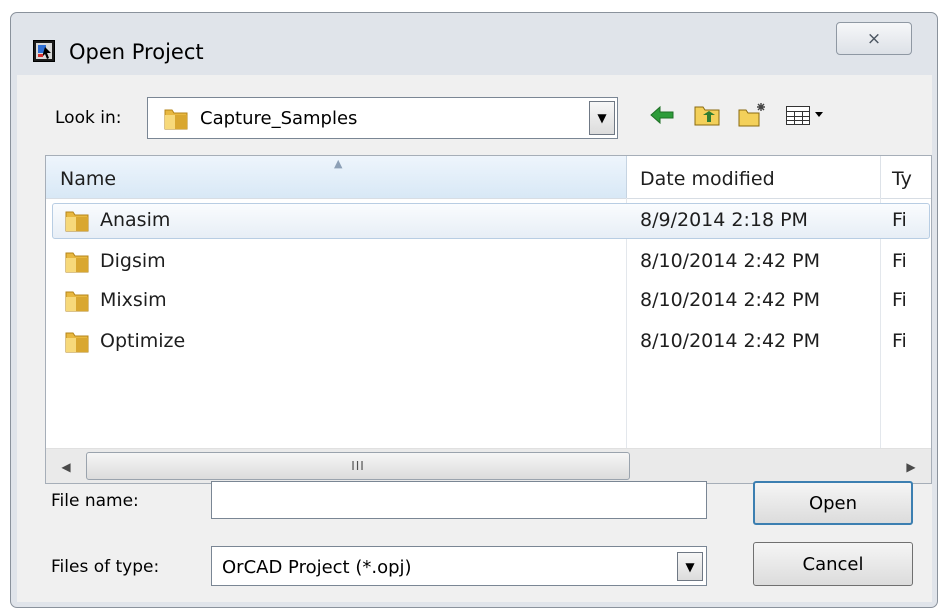  Describe the element at coordinates (474, 44) in the screenshot. I see `title-bar: Open Project ⨯` at that location.